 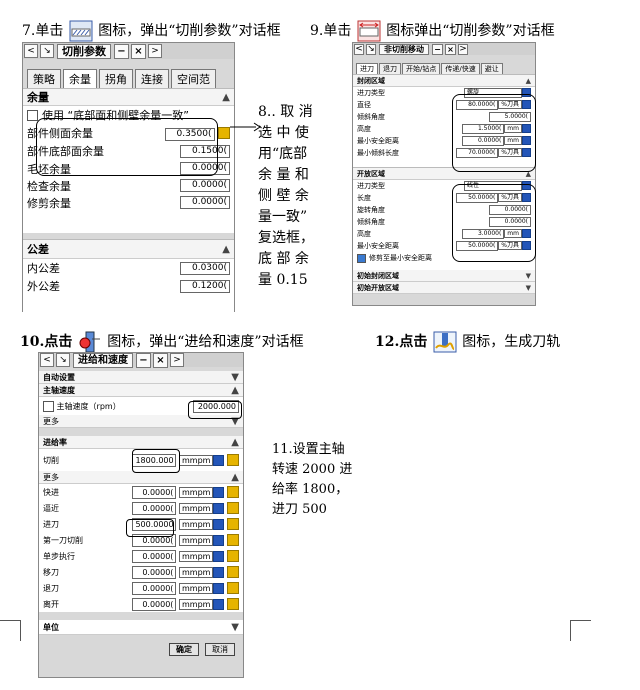 I want to click on section-stock: 余量 ▲, so click(x=128, y=97).